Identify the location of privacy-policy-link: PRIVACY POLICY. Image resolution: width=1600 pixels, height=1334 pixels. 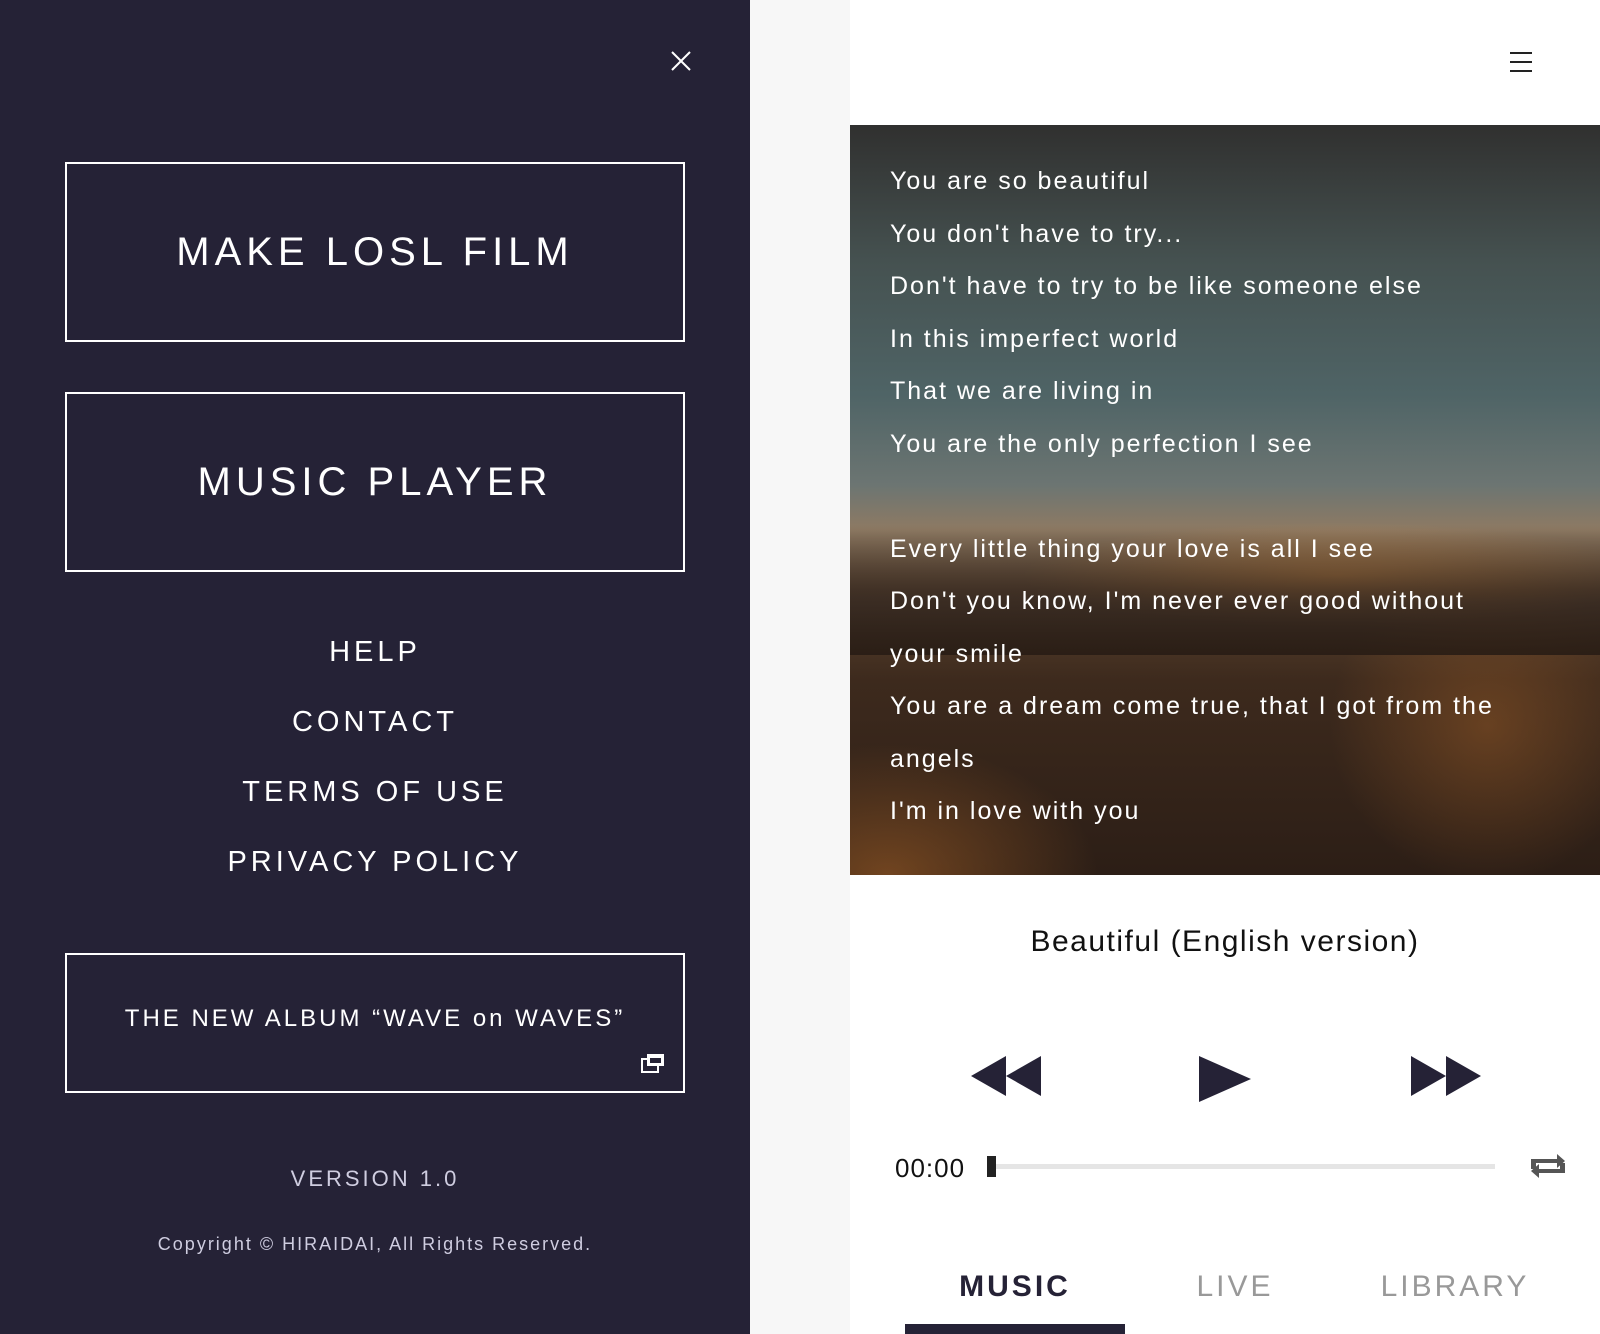
(375, 871).